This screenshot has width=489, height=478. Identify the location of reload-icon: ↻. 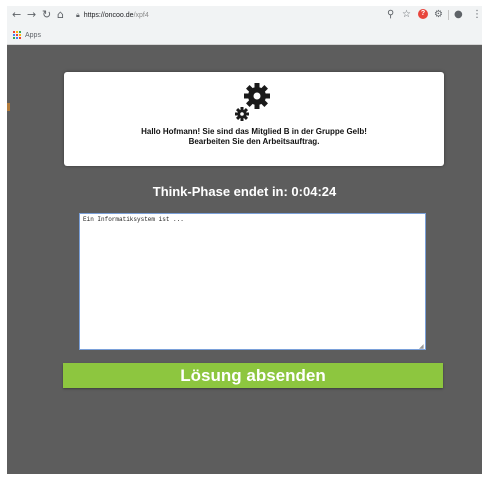
(46, 15).